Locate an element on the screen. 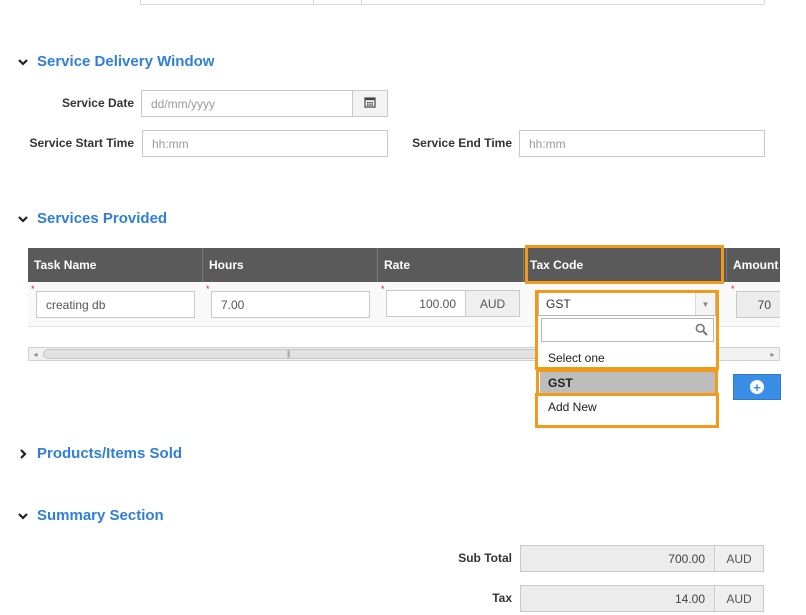 The width and height of the screenshot is (806, 615). plus-circle-icon: + is located at coordinates (757, 387).